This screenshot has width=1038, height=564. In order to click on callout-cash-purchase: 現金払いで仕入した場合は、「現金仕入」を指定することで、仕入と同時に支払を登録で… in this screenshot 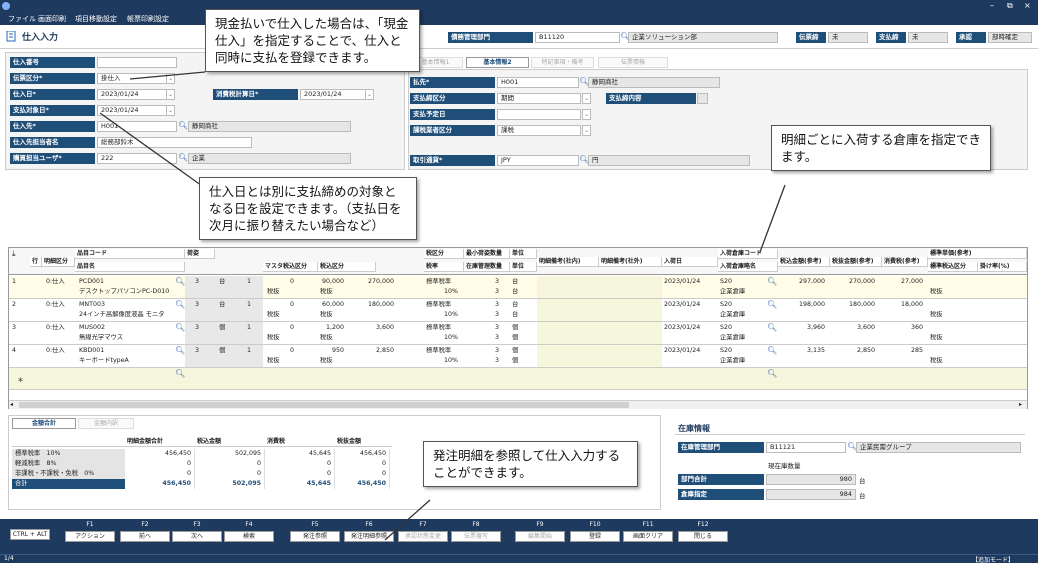, I will do `click(312, 40)`.